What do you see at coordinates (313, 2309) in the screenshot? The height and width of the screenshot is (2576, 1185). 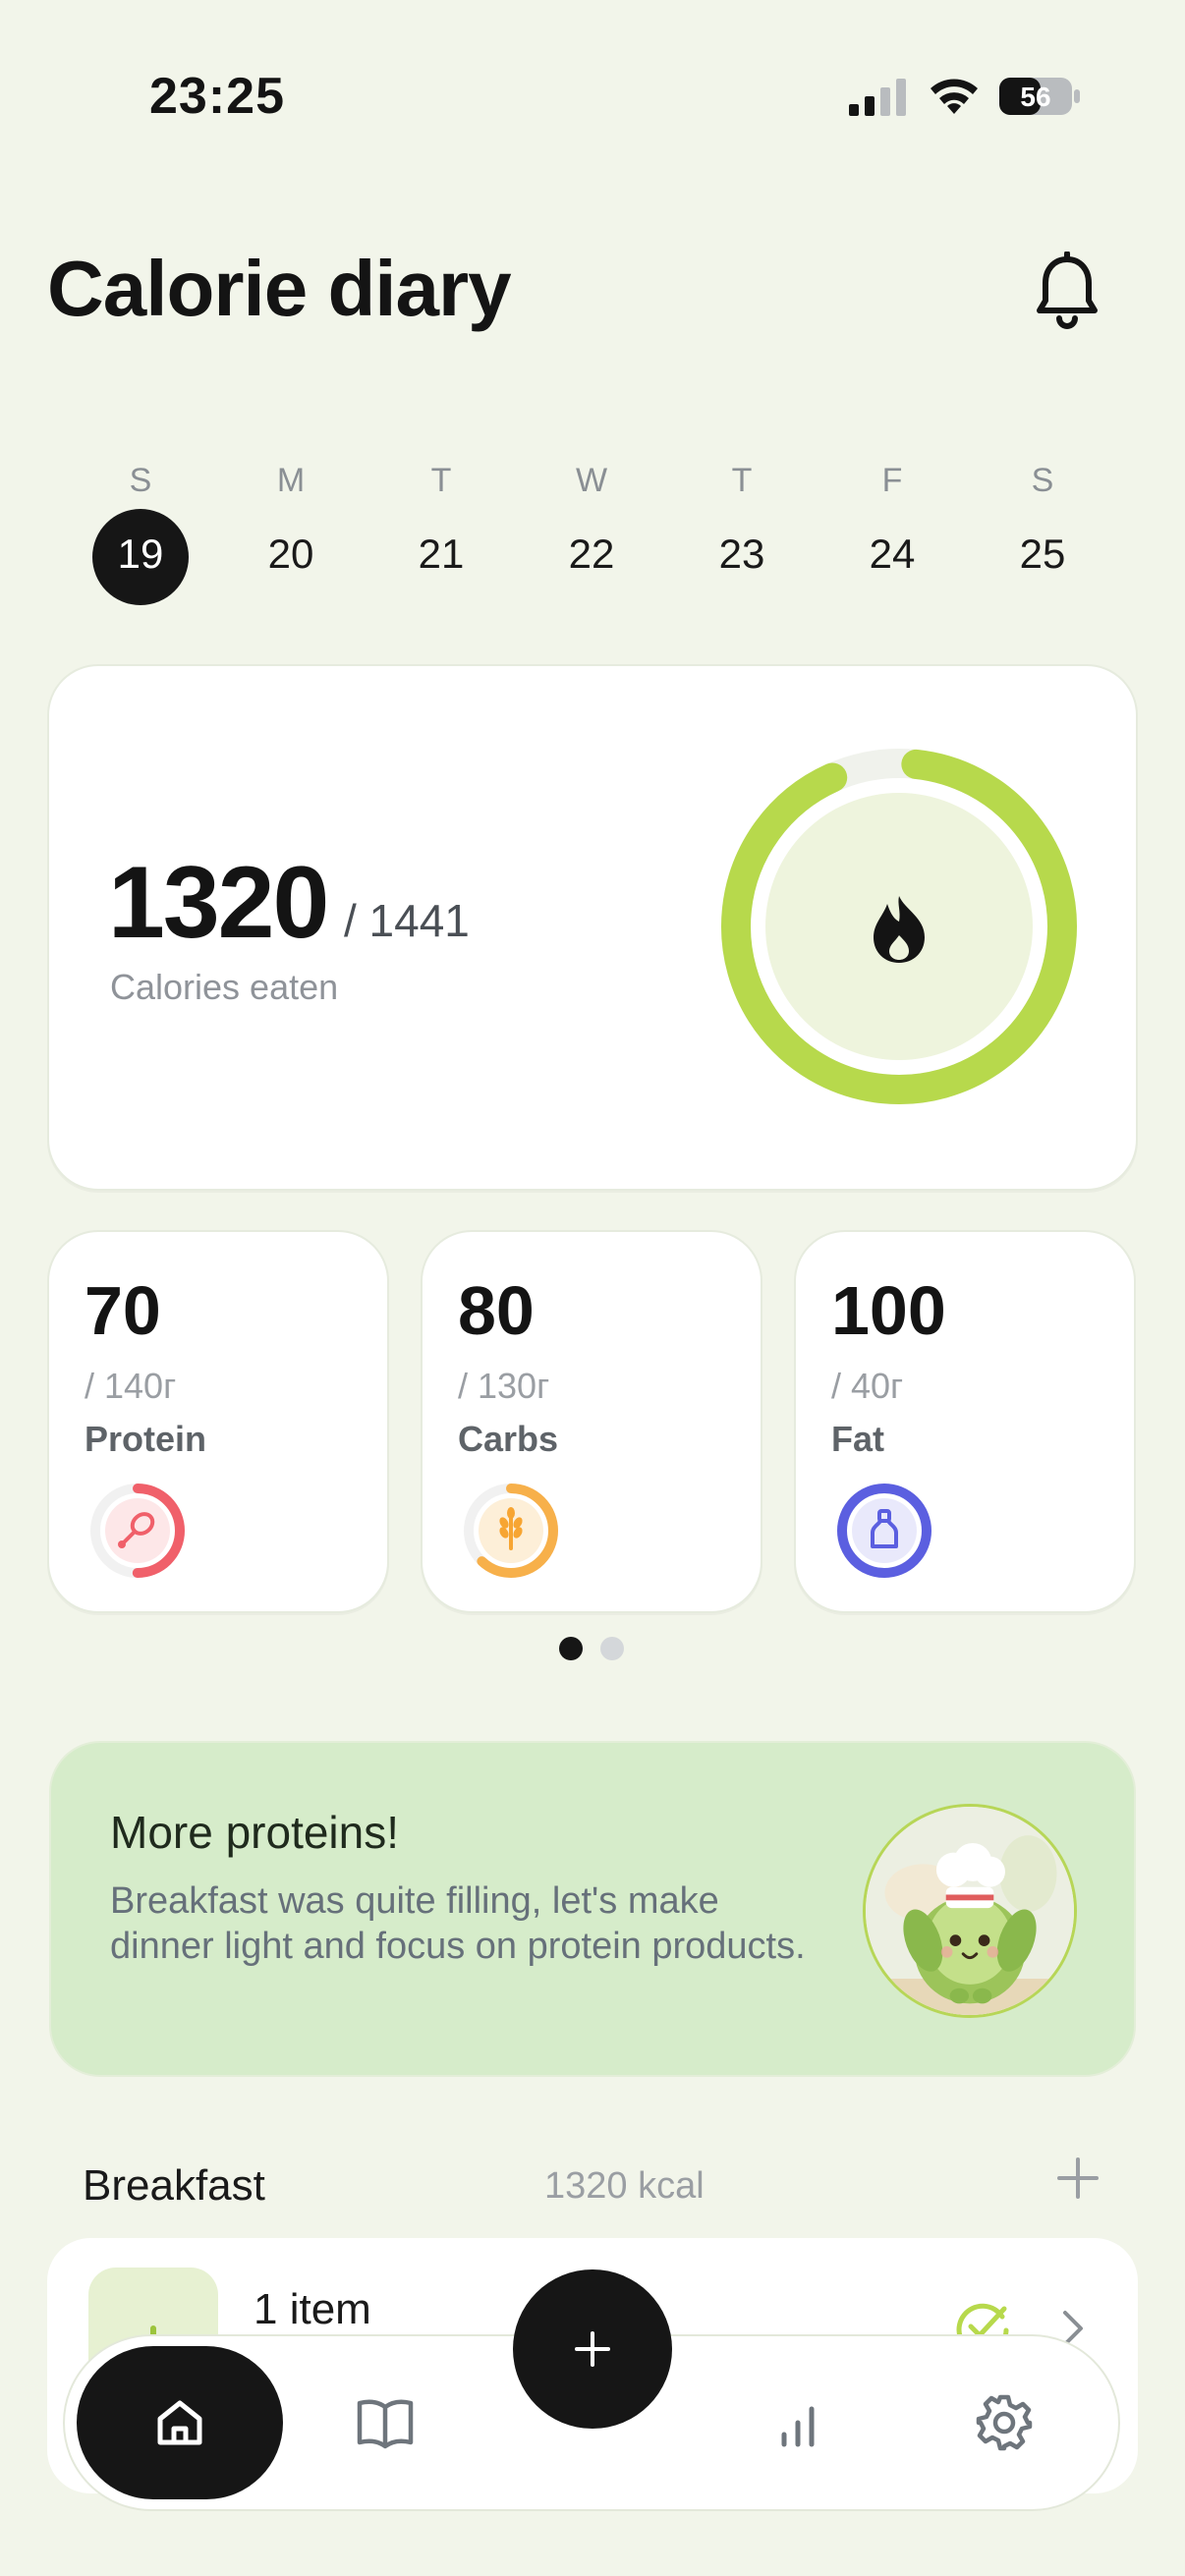 I see `meal-items-count: 1 item` at bounding box center [313, 2309].